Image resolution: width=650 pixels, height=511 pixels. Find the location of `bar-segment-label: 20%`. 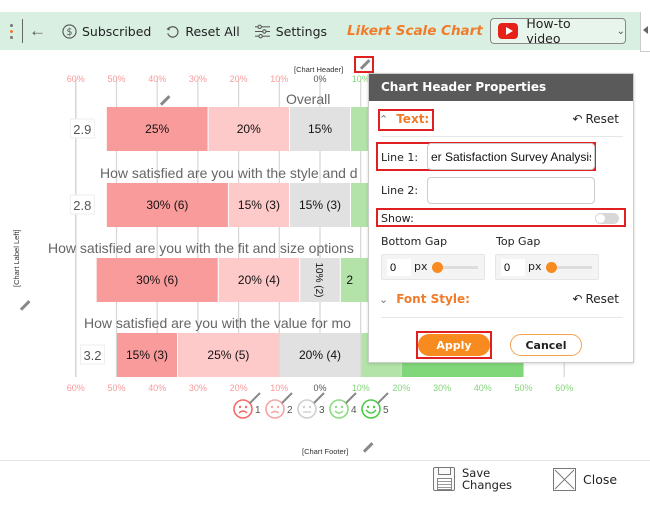

bar-segment-label: 20% is located at coordinates (249, 129).